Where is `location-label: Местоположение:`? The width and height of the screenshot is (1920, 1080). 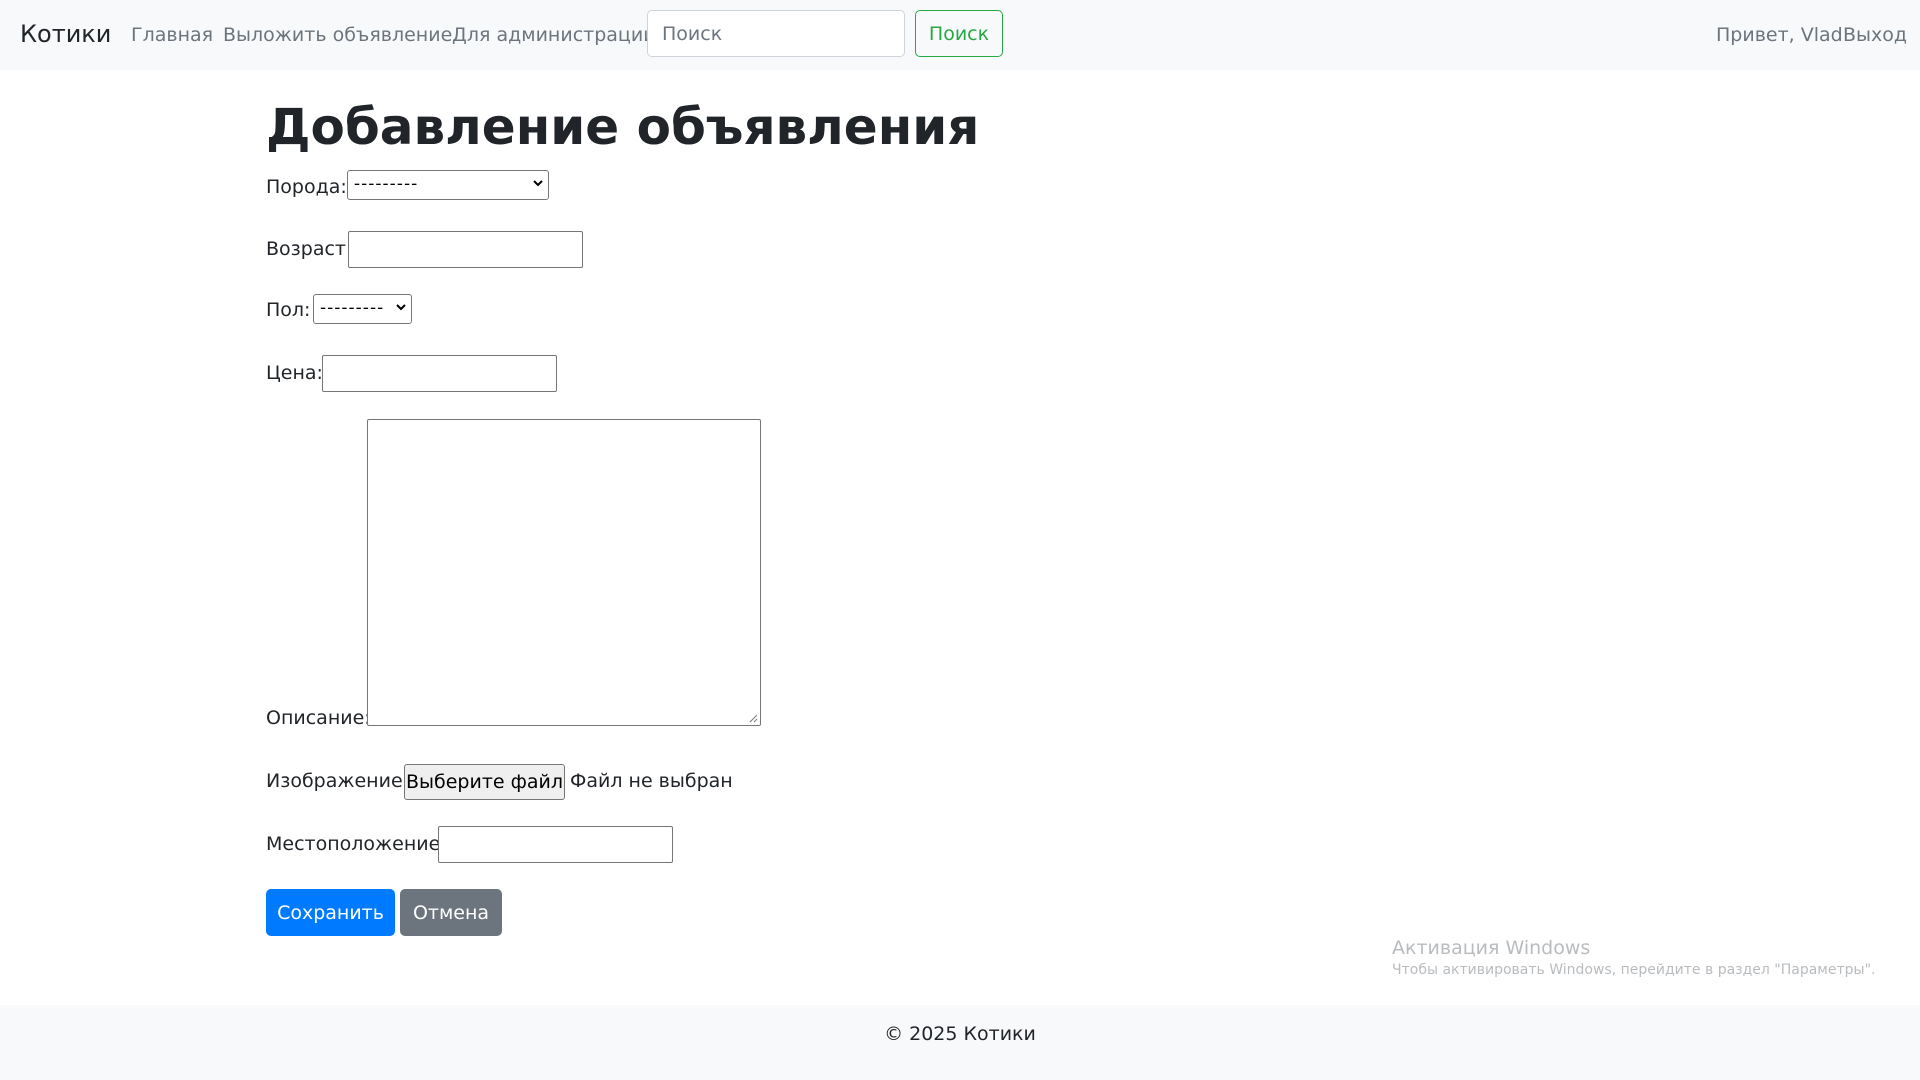
location-label: Местоположение: is located at coordinates (356, 844).